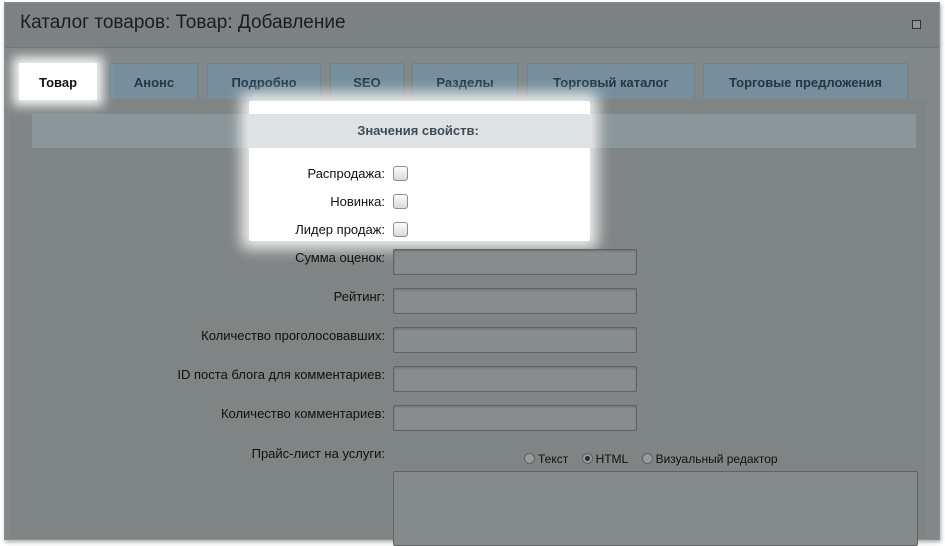 This screenshot has height=546, width=945. I want to click on rating-sum-input, so click(515, 262).